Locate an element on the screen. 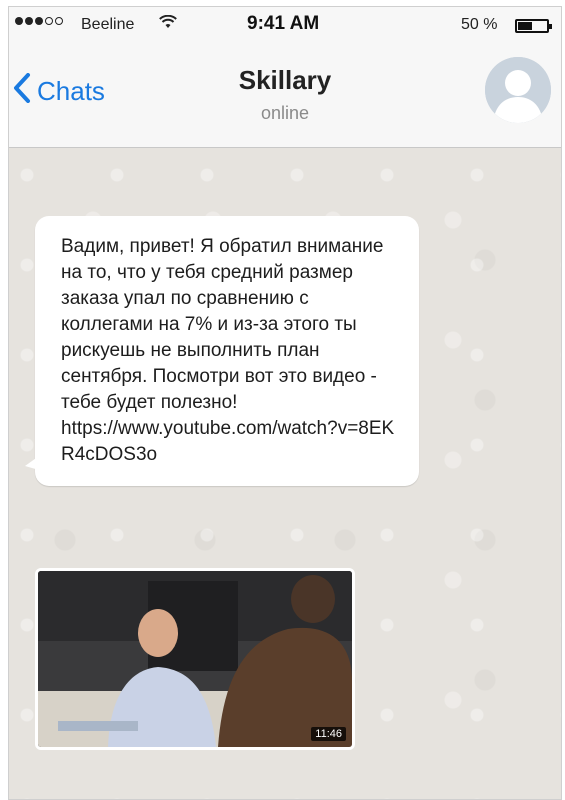 This screenshot has width=565, height=800. avatar is located at coordinates (518, 90).